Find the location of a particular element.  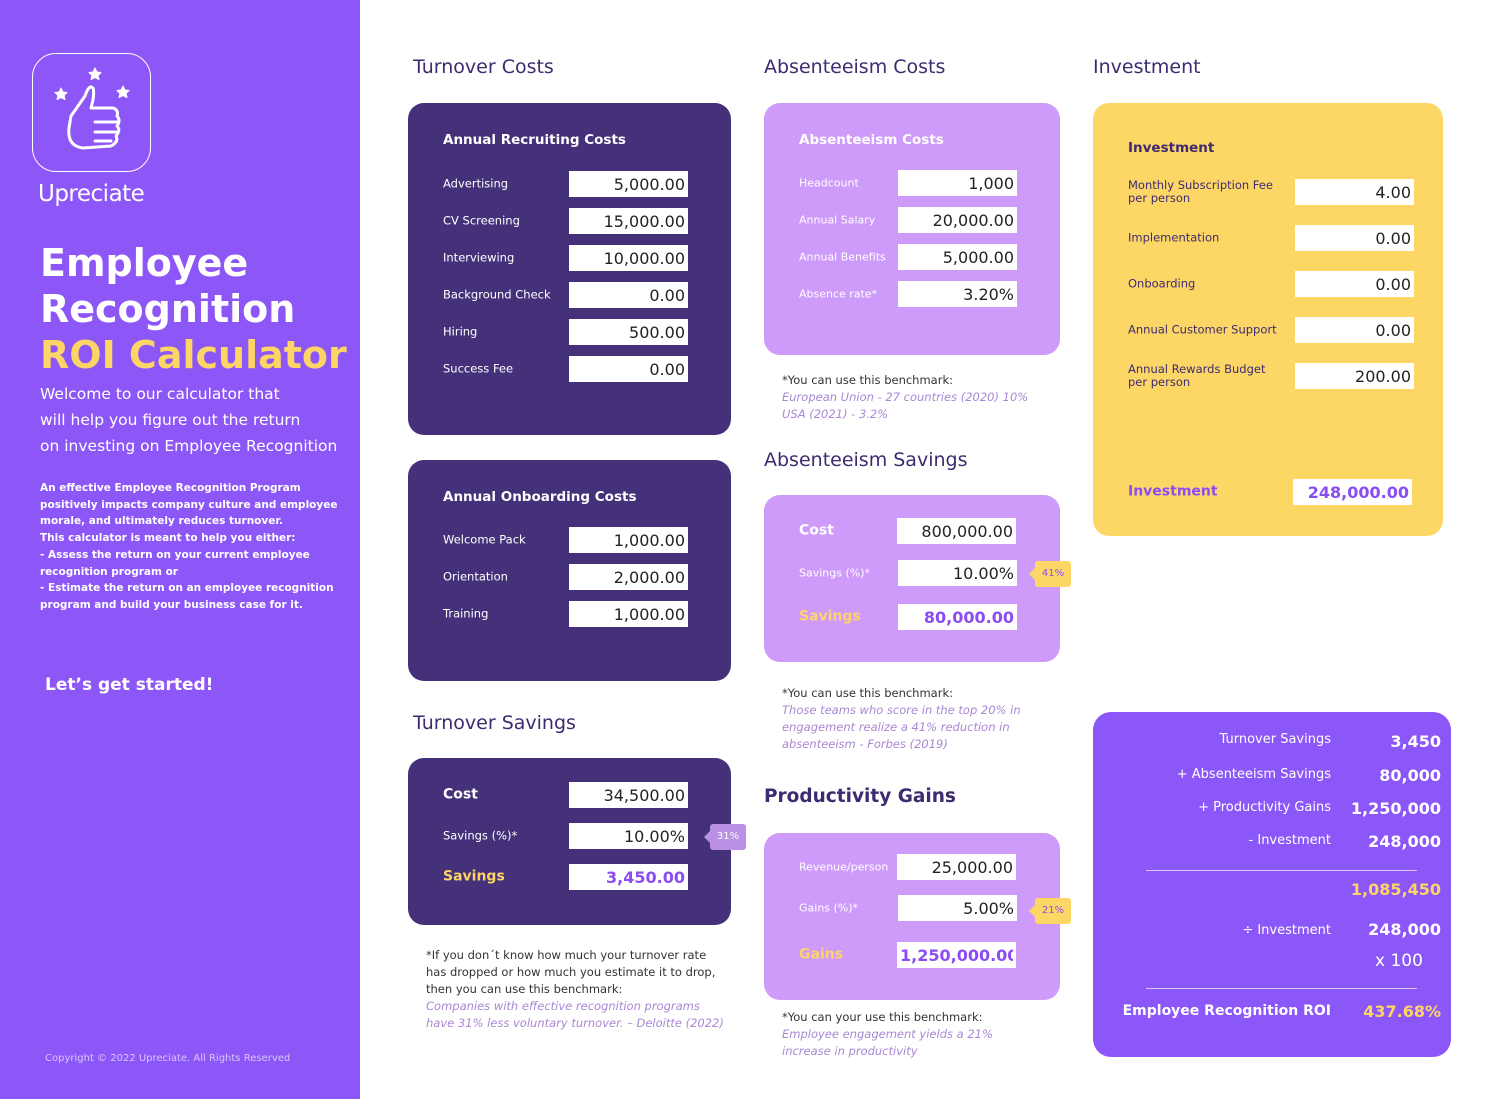

cv-screening-field is located at coordinates (628, 221).